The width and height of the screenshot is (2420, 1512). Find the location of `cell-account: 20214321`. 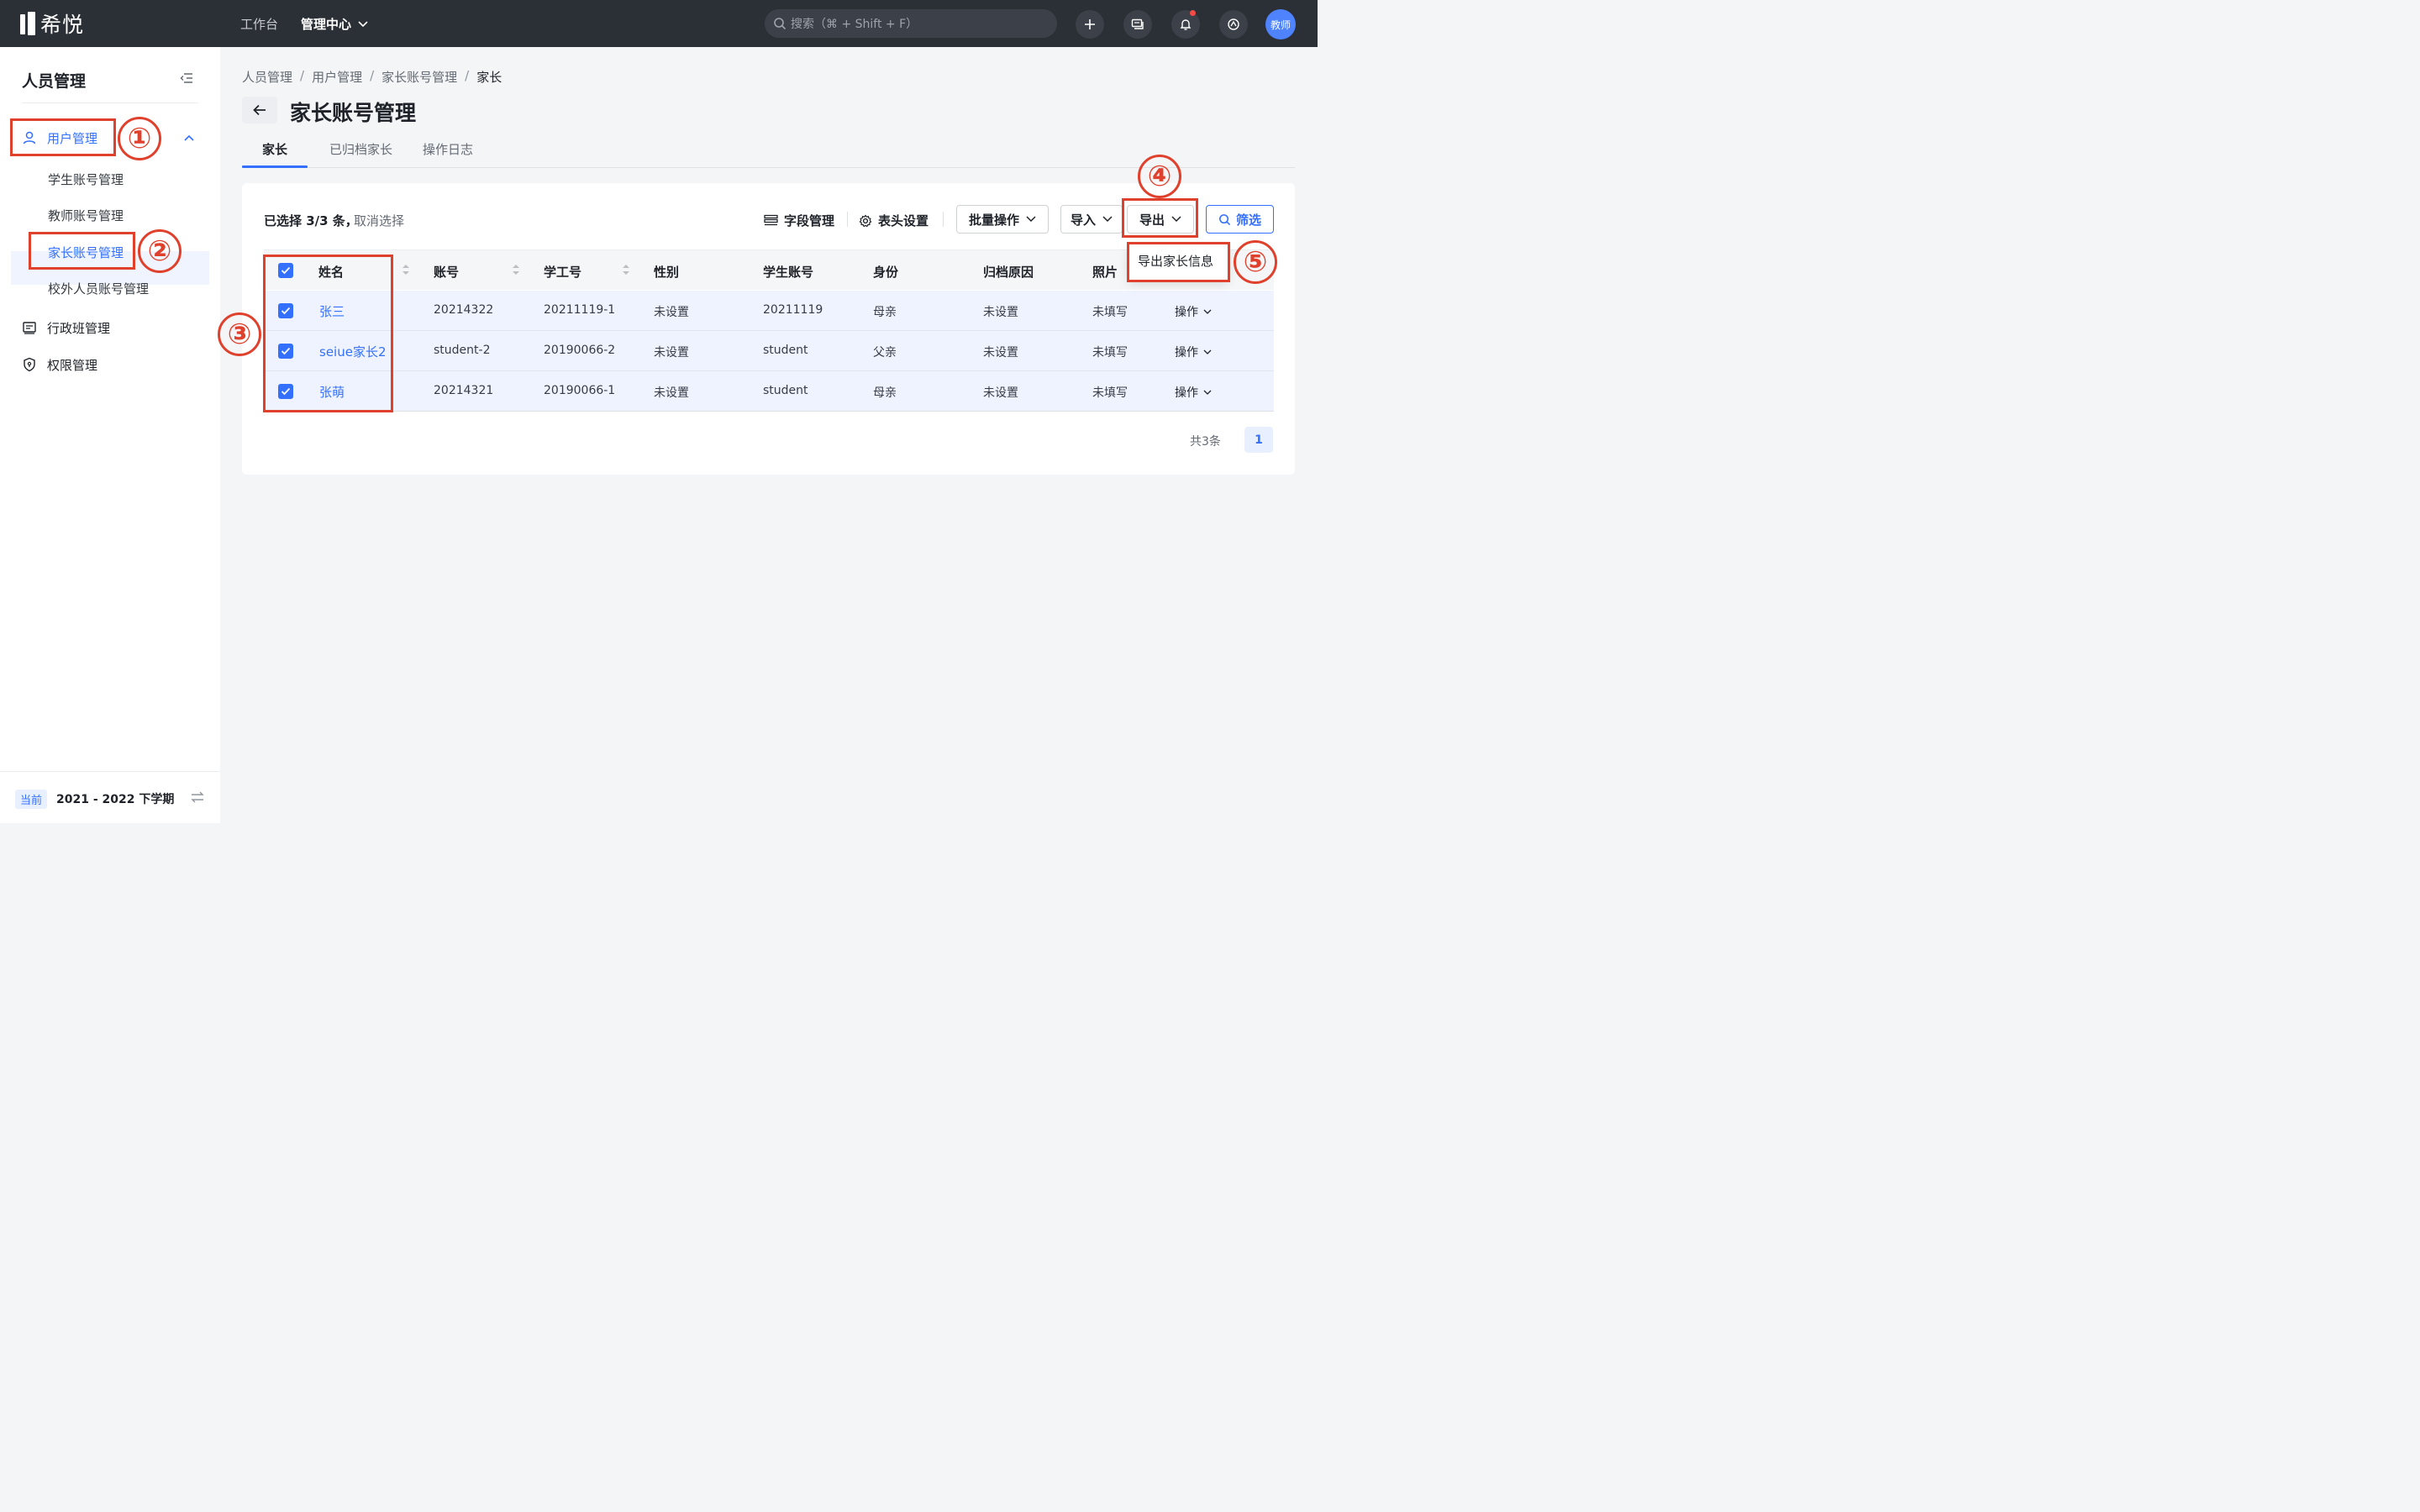

cell-account: 20214321 is located at coordinates (464, 390).